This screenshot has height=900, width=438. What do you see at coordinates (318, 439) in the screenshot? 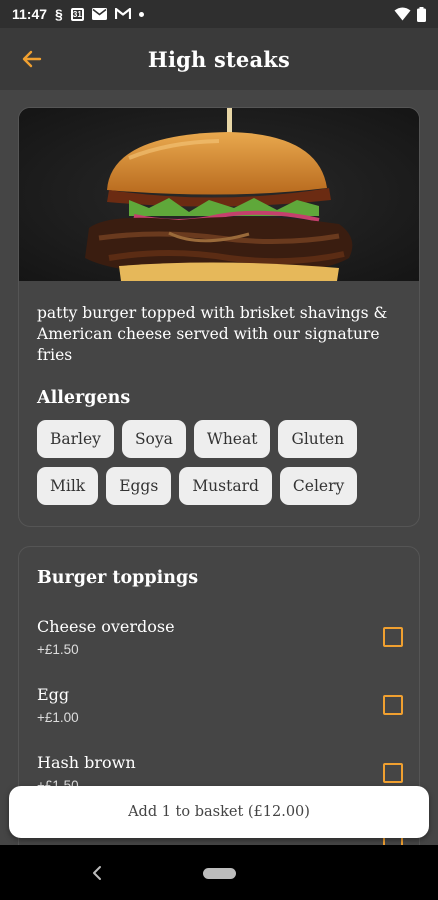
I see `allergen-chip: Gluten` at bounding box center [318, 439].